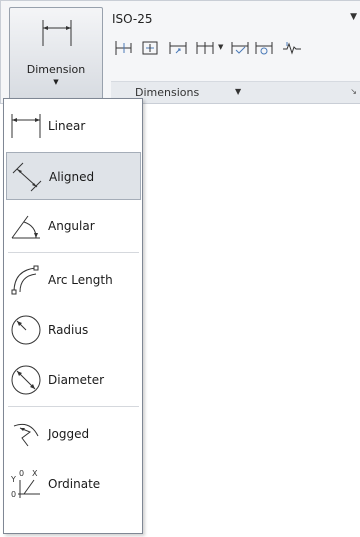 This screenshot has width=360, height=537. I want to click on svg-text: Y, so click(13, 479).